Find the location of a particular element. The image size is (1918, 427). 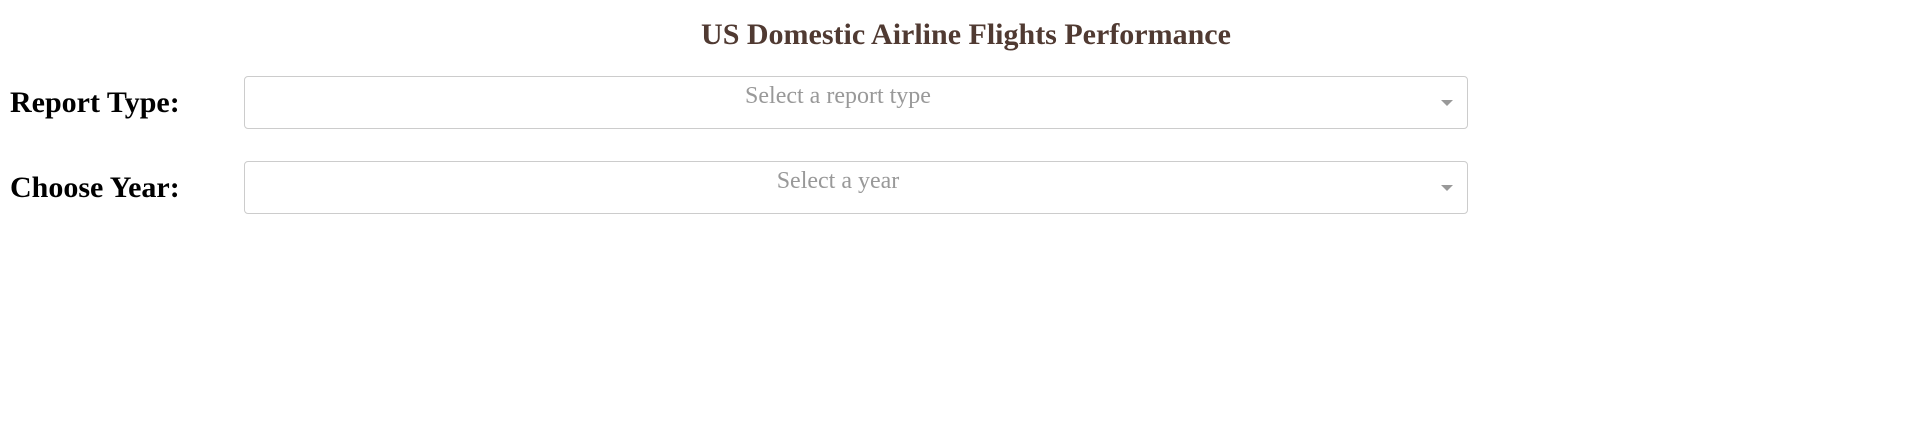

report-type-row: Report Type: Select a report type is located at coordinates (740, 102).